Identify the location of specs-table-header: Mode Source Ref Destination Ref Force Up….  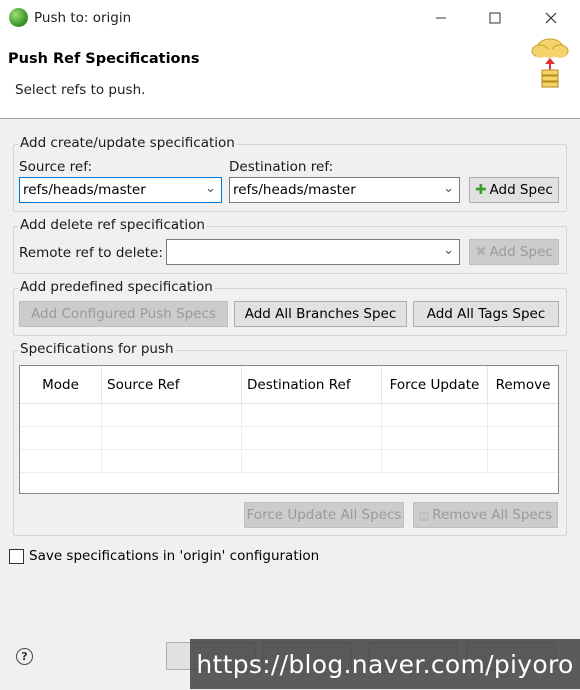
(289, 385).